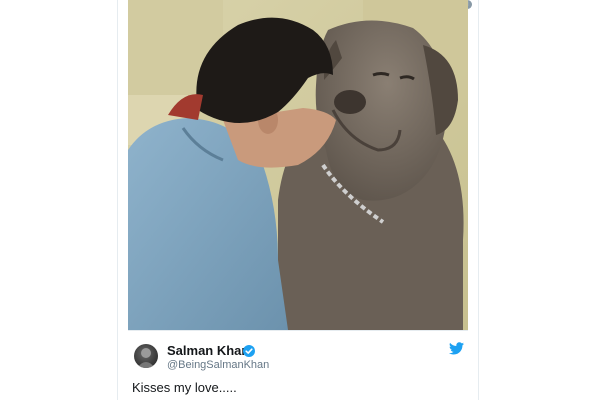 The width and height of the screenshot is (600, 400). I want to click on author-handle: @BeingSalmanKhan, so click(218, 365).